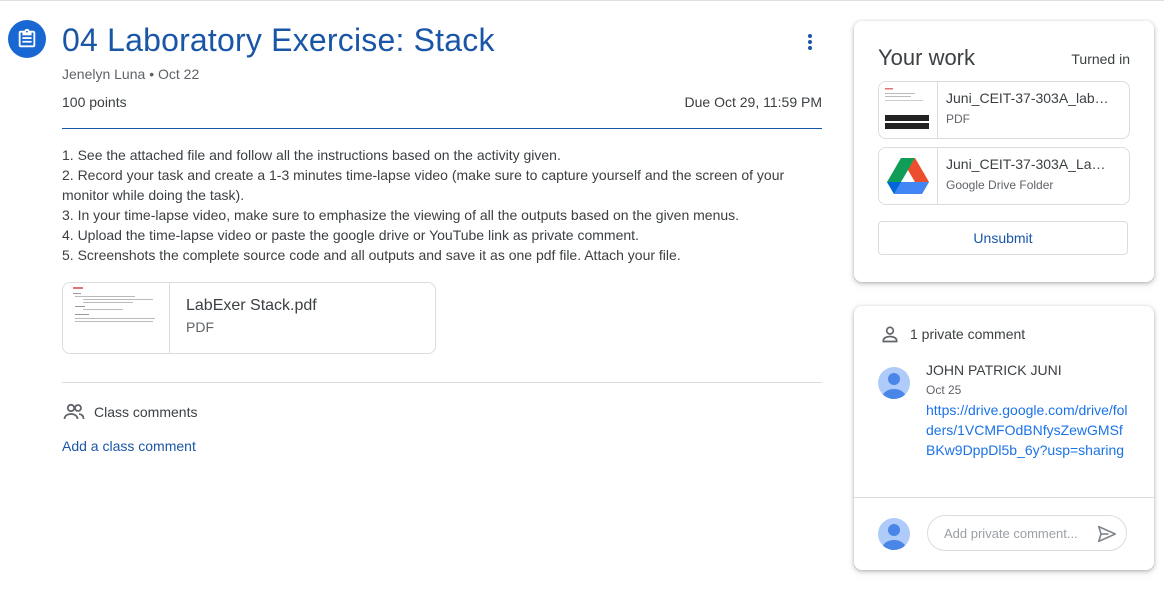 The height and width of the screenshot is (589, 1164). What do you see at coordinates (582, 0) in the screenshot?
I see `top-divider` at bounding box center [582, 0].